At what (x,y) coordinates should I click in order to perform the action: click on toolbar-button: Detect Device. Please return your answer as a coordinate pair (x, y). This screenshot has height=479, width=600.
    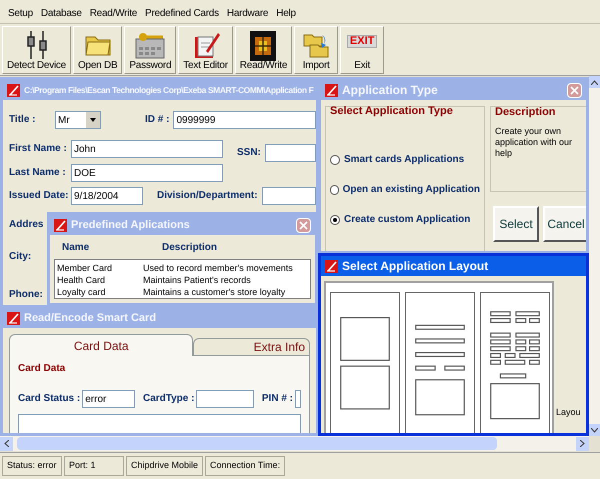
    Looking at the image, I should click on (36, 50).